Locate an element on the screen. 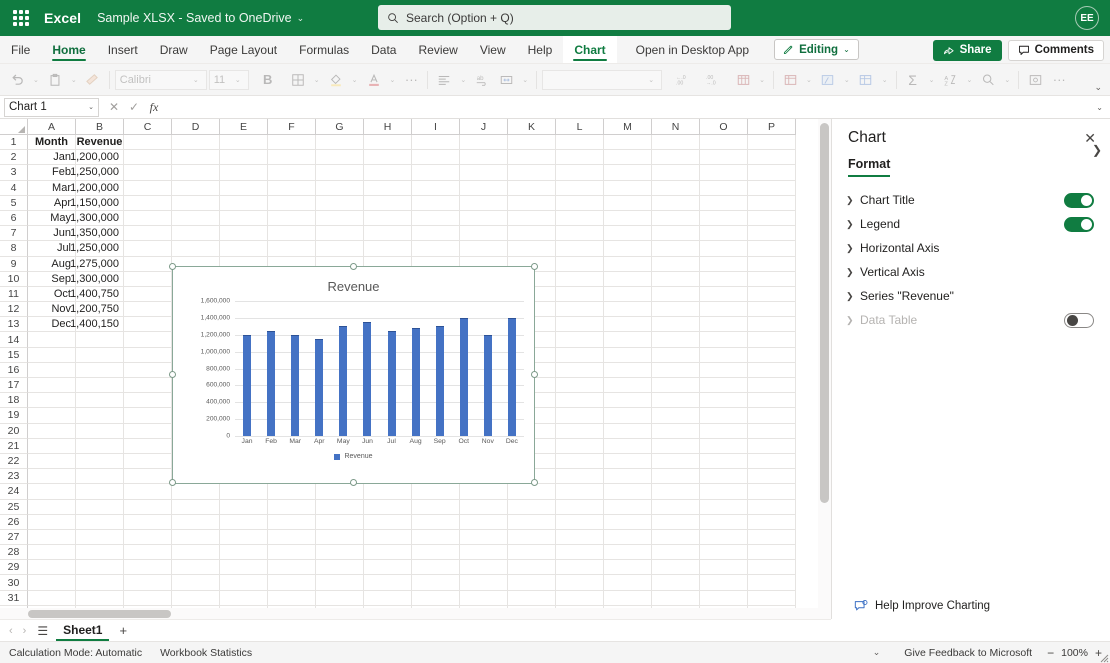 The height and width of the screenshot is (663, 1110). cell-C2 is located at coordinates (148, 158).